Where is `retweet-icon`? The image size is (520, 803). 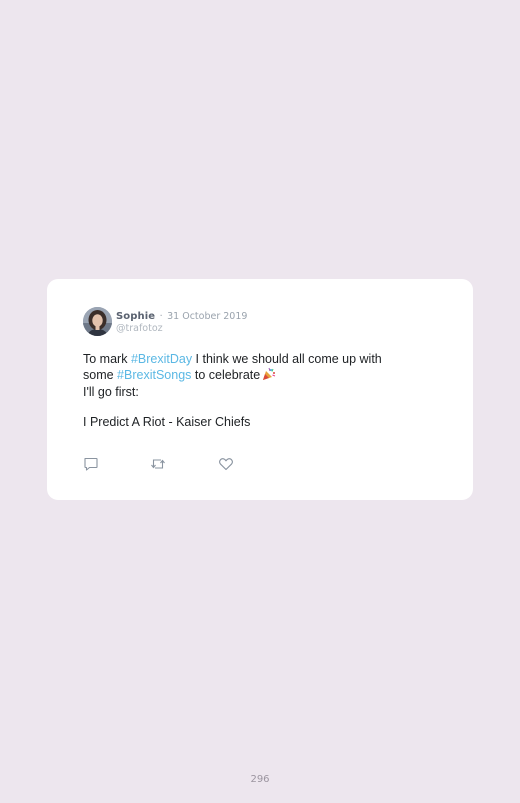
retweet-icon is located at coordinates (158, 464).